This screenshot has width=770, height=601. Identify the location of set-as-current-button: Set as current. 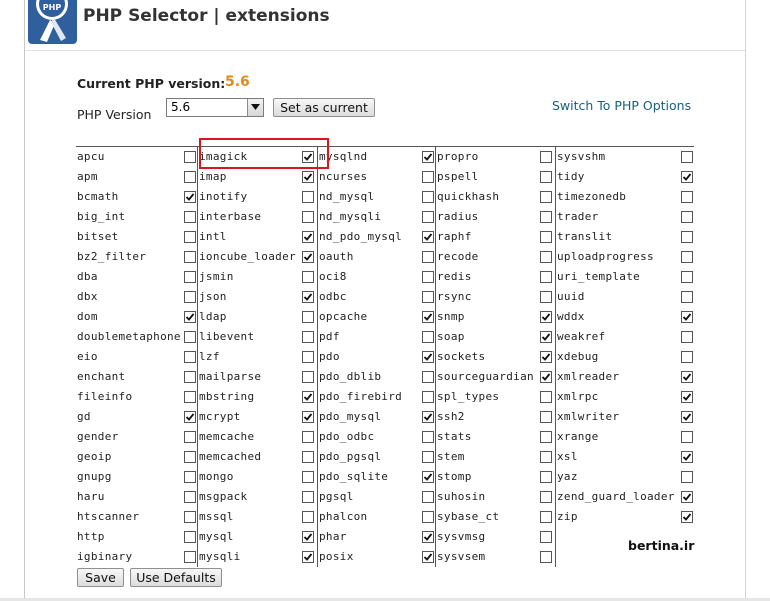
(324, 107).